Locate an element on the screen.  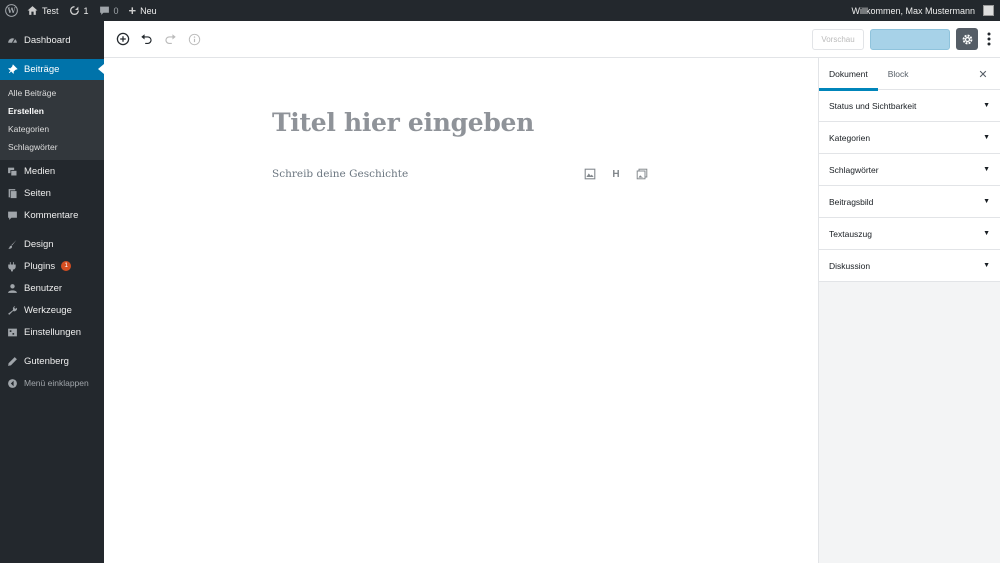
undo-button is located at coordinates (146, 39).